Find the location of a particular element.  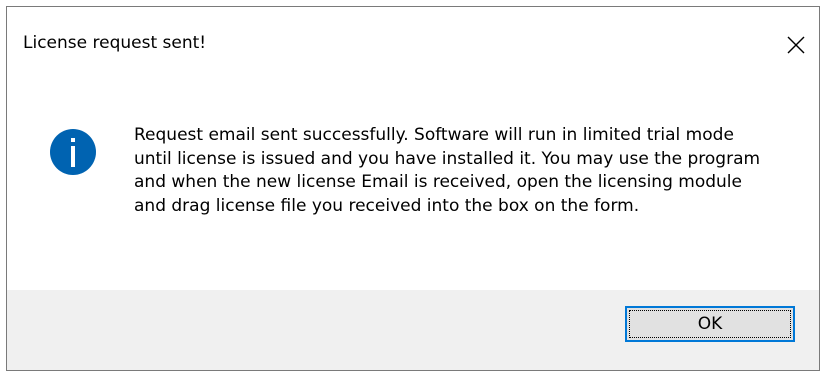

ok-button-label: OK is located at coordinates (710, 324).